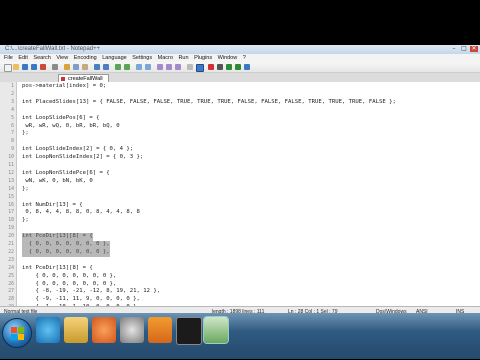 This screenshot has height=360, width=480. What do you see at coordinates (12, 134) in the screenshot?
I see `line-number: 7` at bounding box center [12, 134].